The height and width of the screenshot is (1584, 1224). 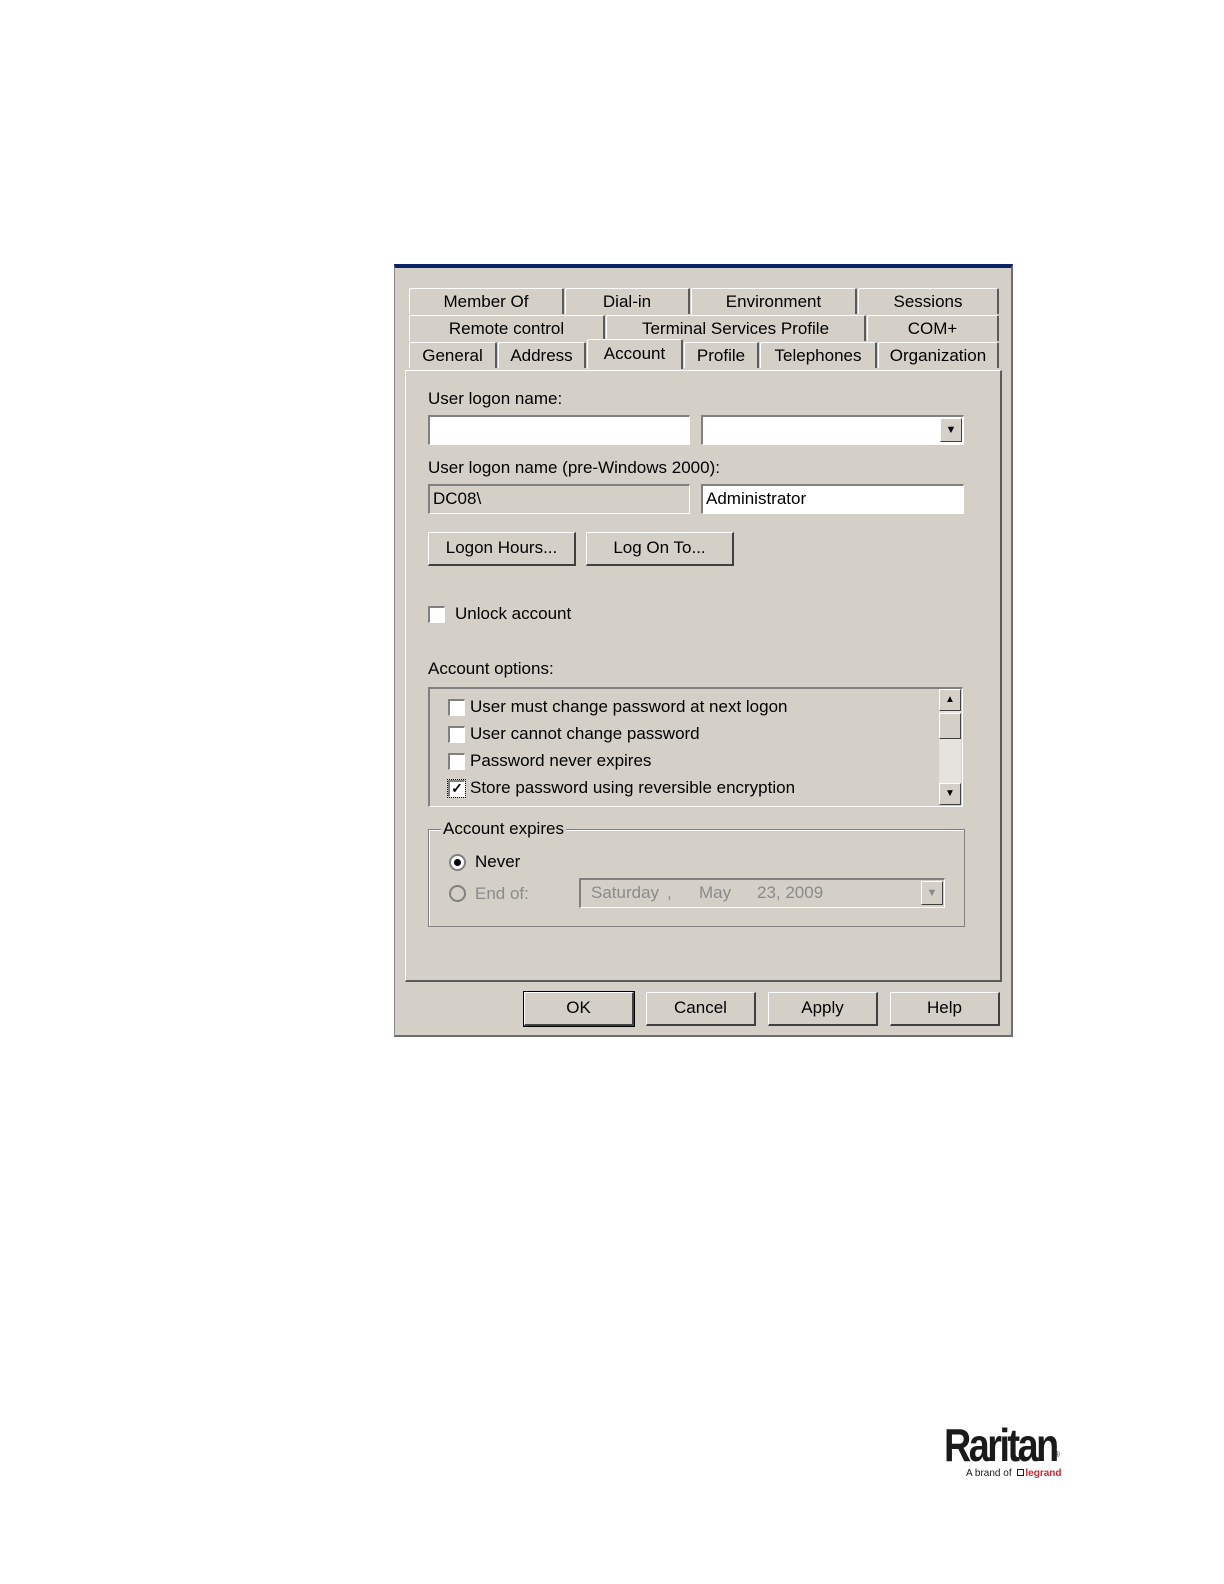 What do you see at coordinates (1057, 1454) in the screenshot?
I see `registered-mark: ®` at bounding box center [1057, 1454].